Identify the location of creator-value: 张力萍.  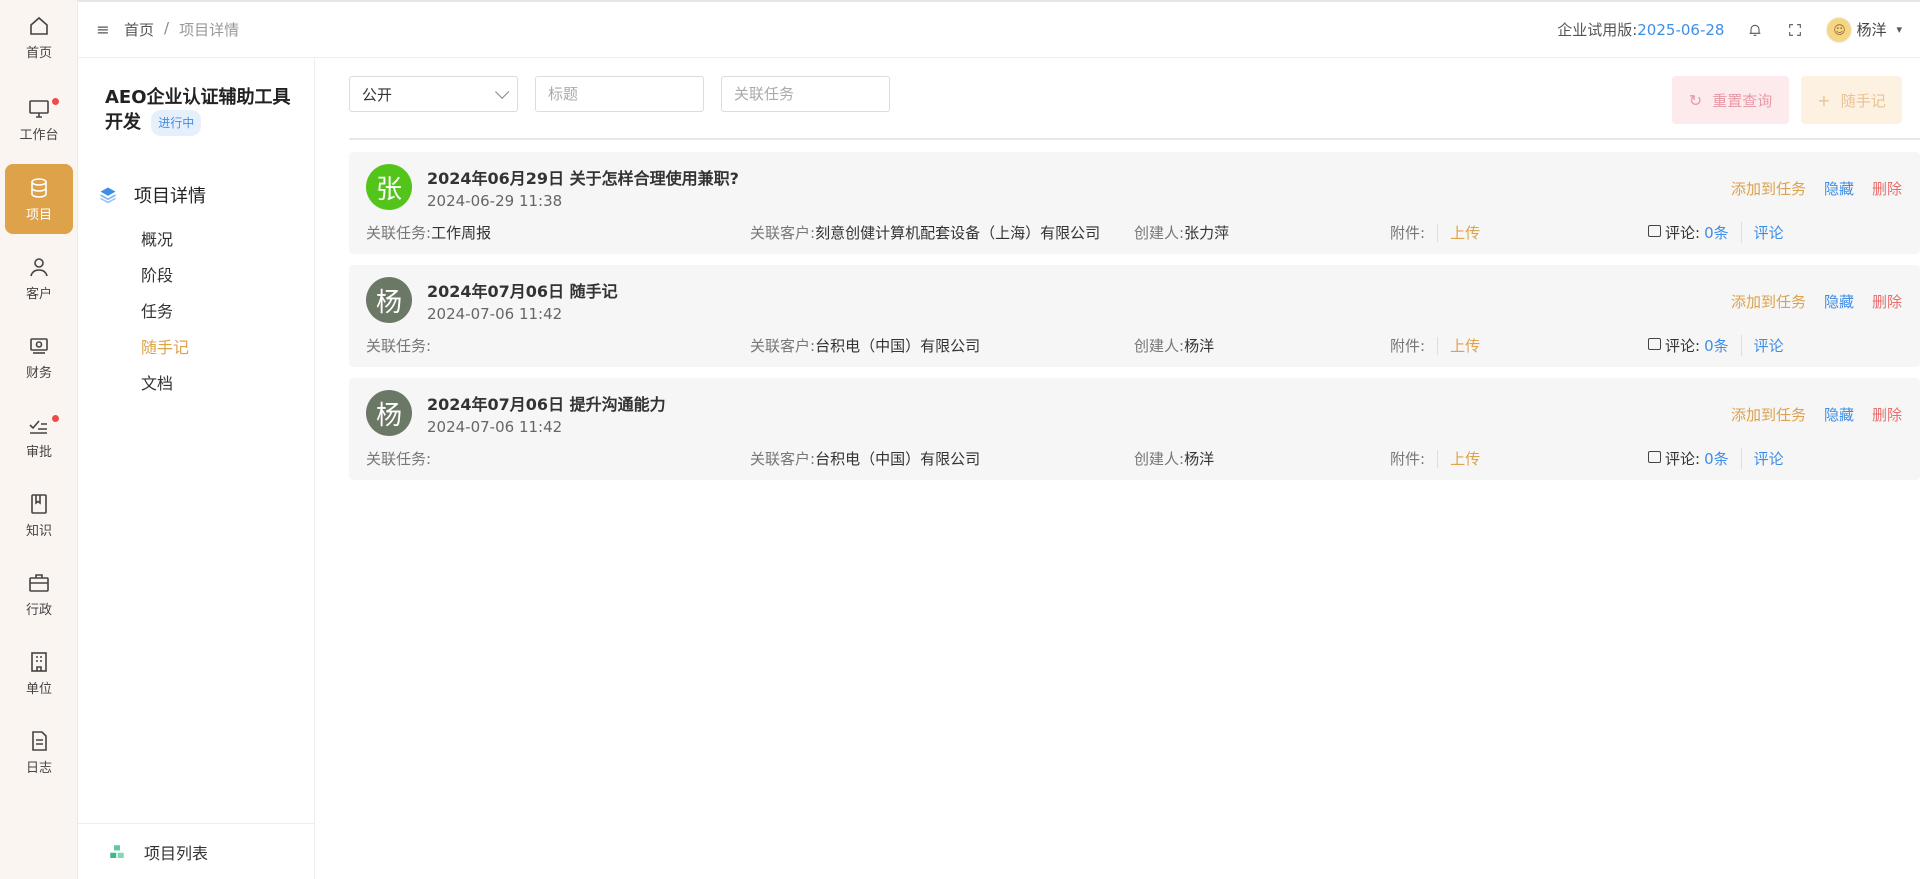
(1207, 233).